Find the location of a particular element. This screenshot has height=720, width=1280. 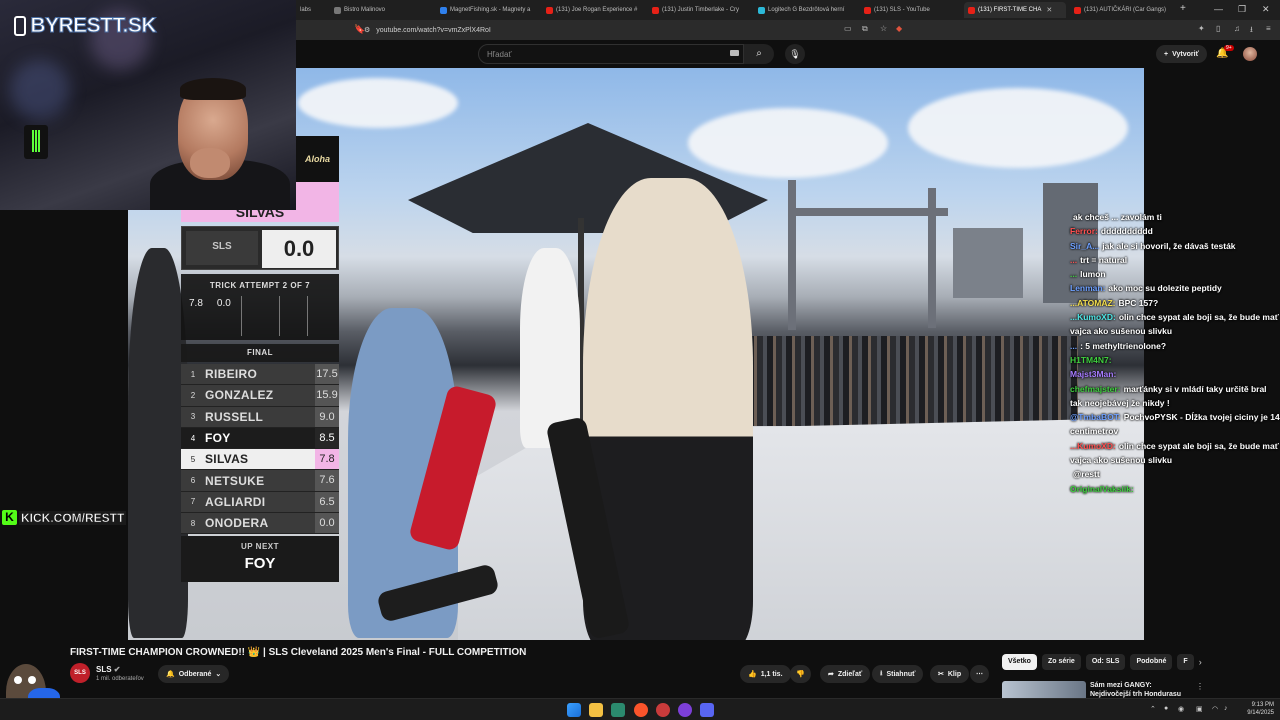

site-info-icon: ⚙ is located at coordinates (367, 30).